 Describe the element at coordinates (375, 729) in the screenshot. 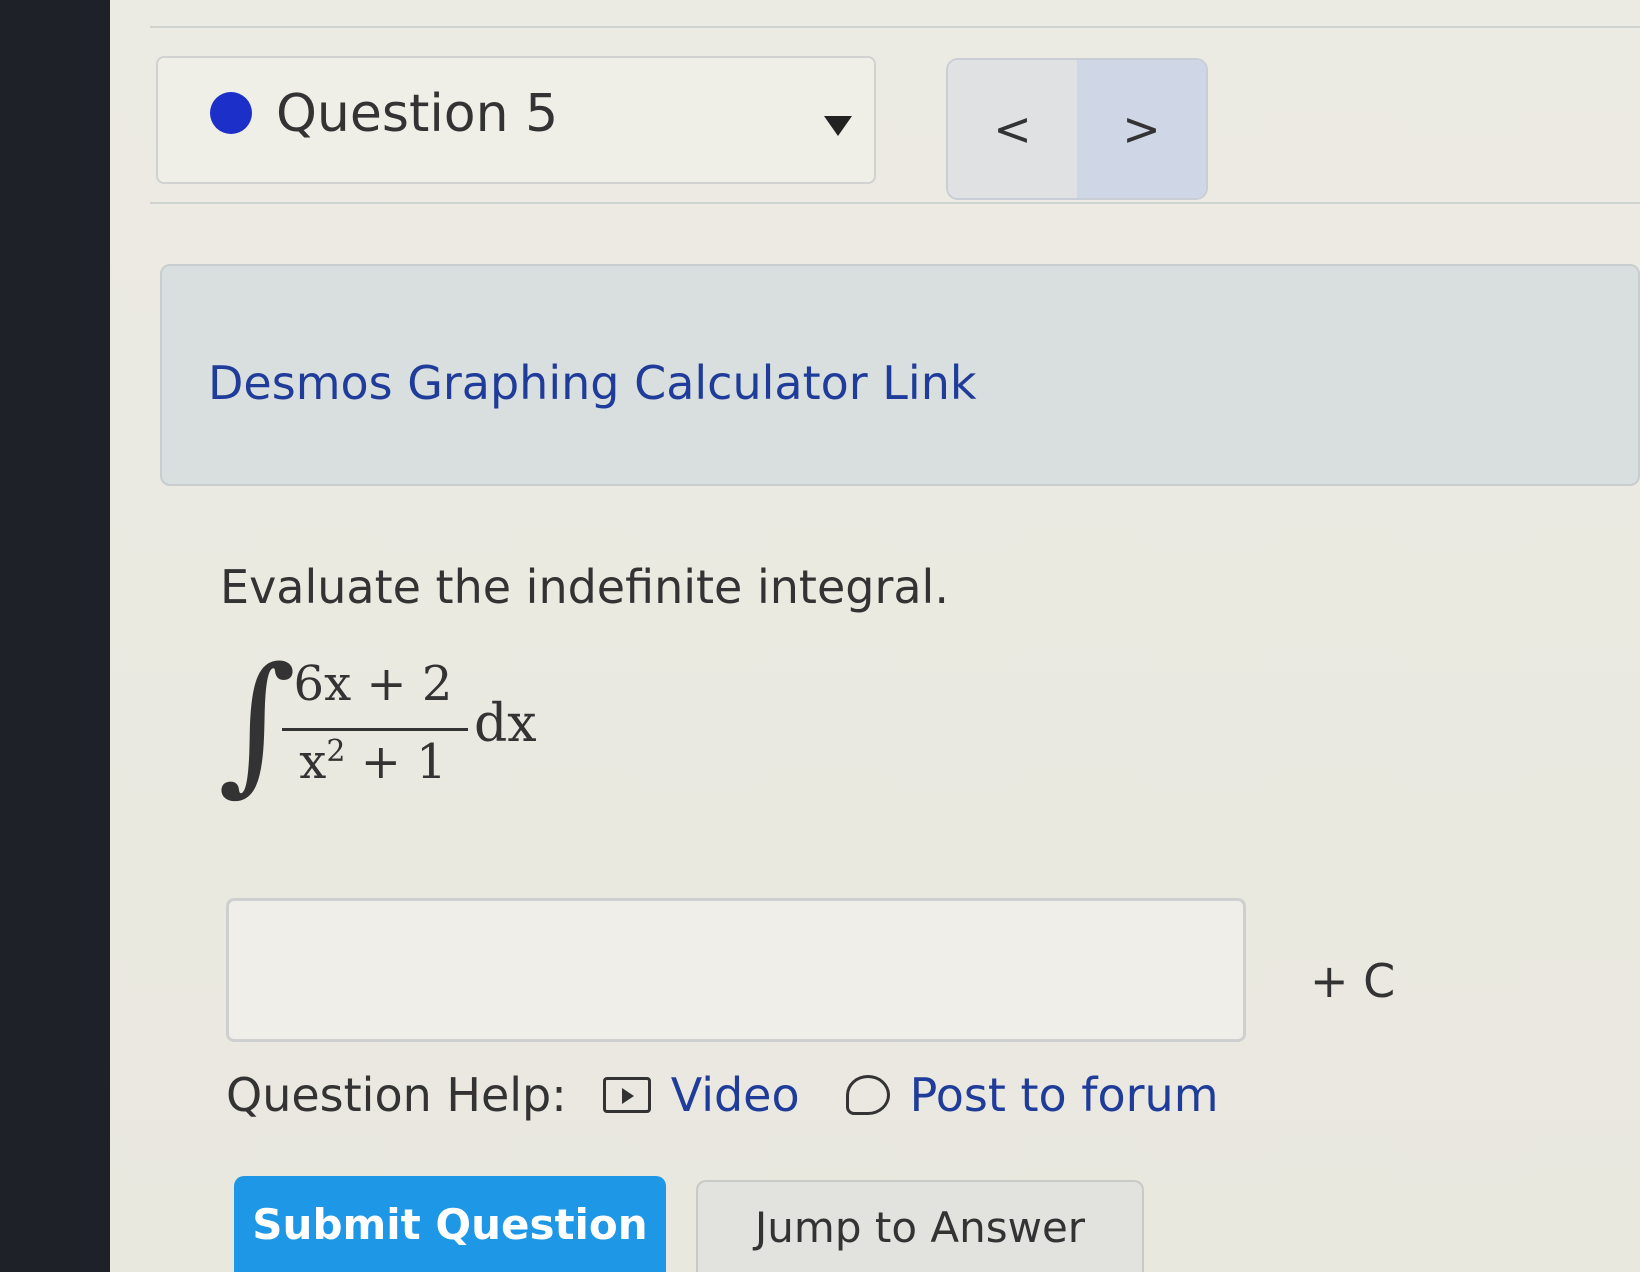

I see `fraction-bar` at that location.